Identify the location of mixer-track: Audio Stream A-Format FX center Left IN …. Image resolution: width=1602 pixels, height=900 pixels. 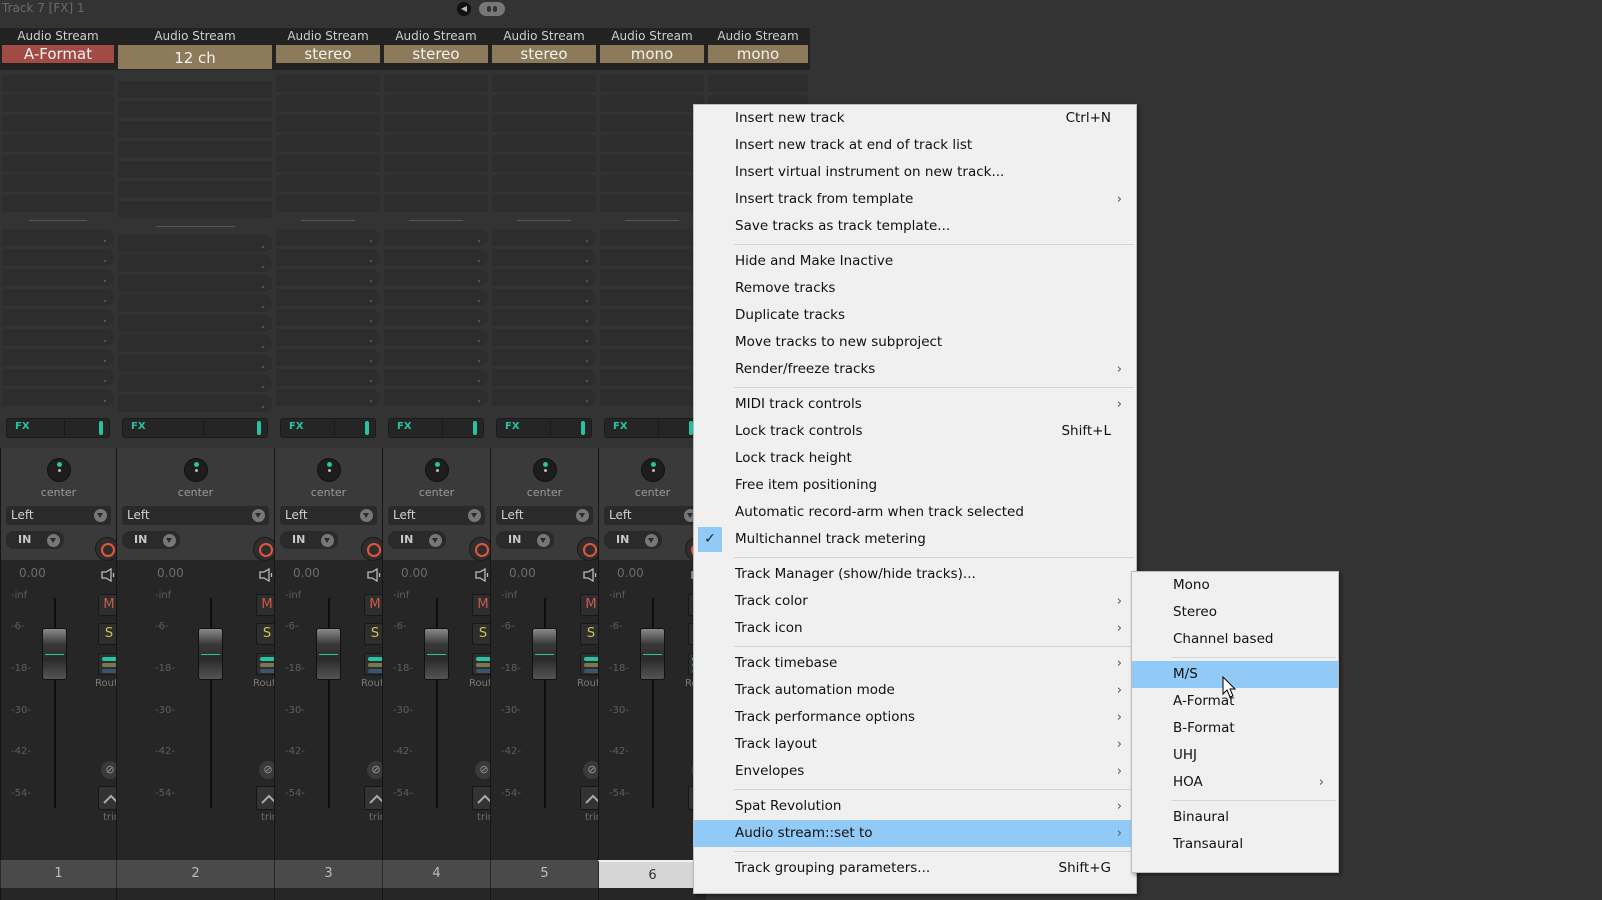
(62, 464).